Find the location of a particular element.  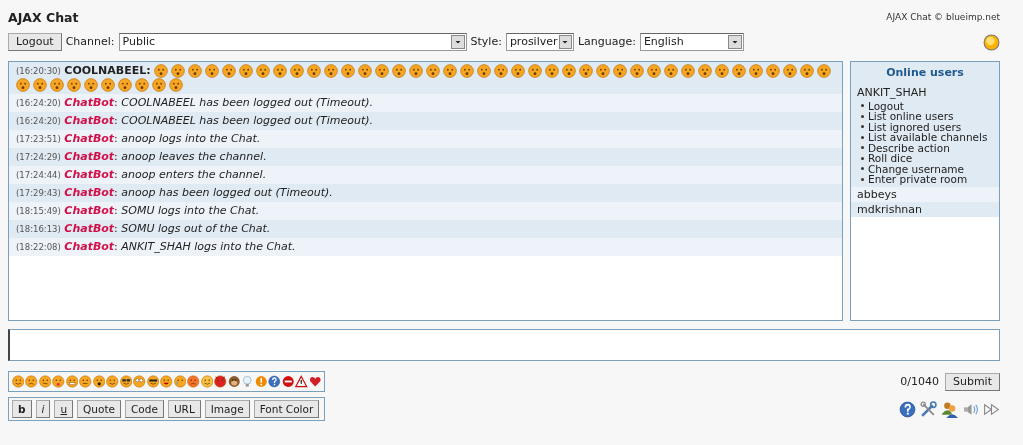

user-menu-item: Enter private room is located at coordinates (918, 179).